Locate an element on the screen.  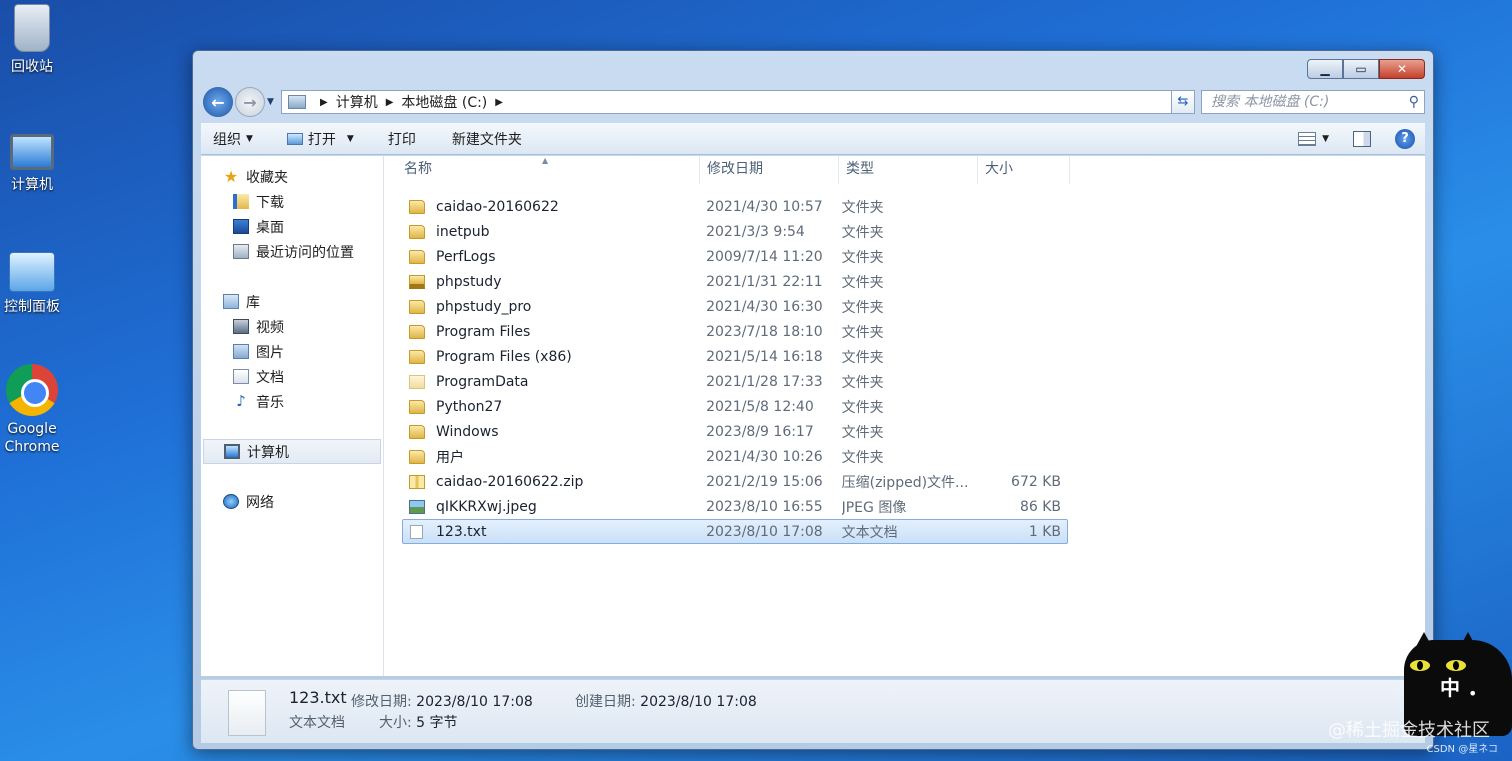
details-created: 创建日期: 2023/8/10 17:08 is located at coordinates (666, 701).